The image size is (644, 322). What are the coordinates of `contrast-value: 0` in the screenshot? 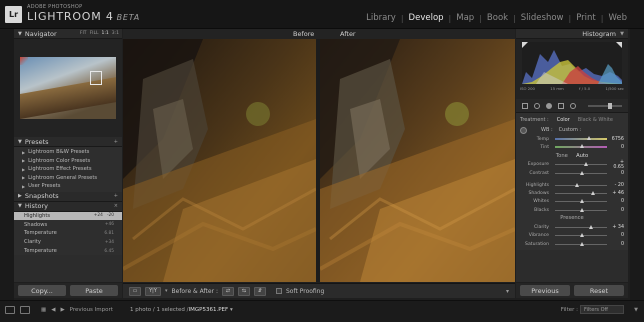 It's located at (617, 173).